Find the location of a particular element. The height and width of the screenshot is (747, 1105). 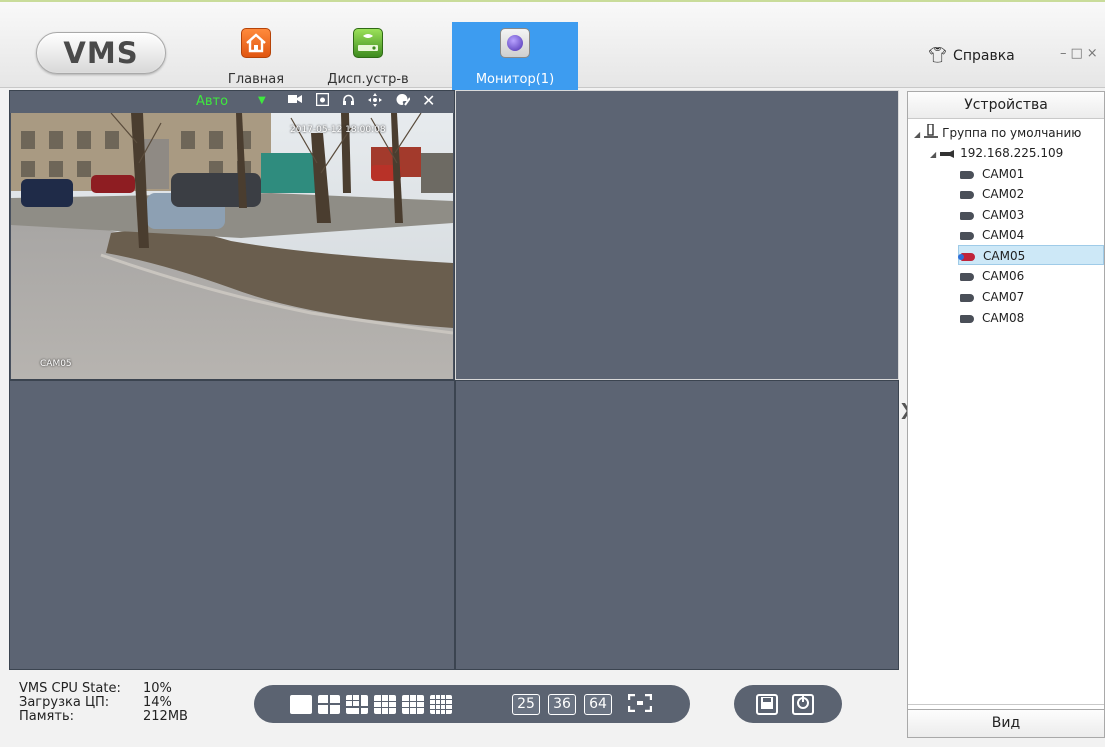

tree-camera-item: CAM04 is located at coordinates (992, 235).